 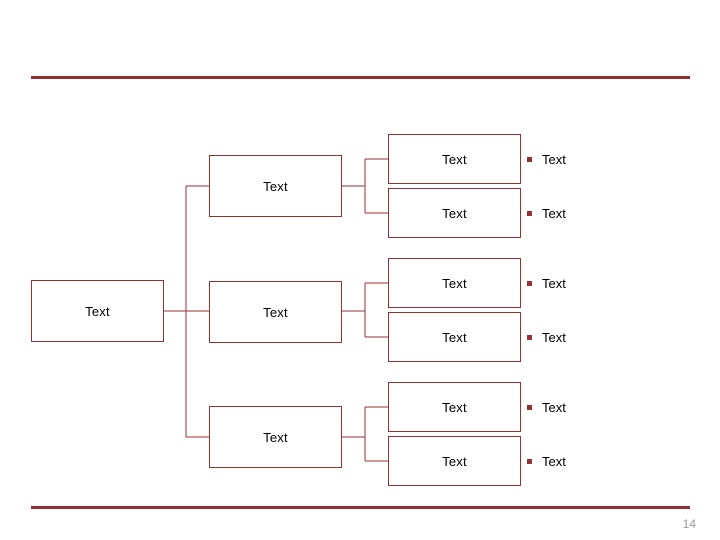 I want to click on tree-node-root-label: Text, so click(x=97, y=311).